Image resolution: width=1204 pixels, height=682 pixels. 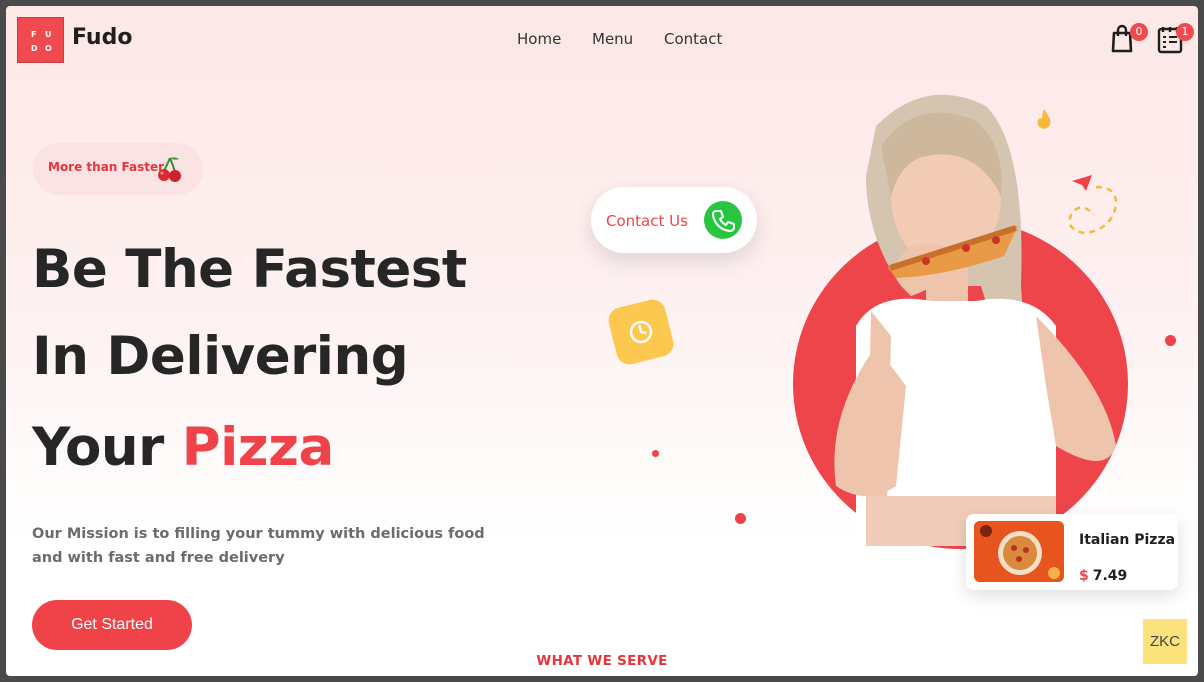 I want to click on headline-line-1: Be The Fastest, so click(x=249, y=269).